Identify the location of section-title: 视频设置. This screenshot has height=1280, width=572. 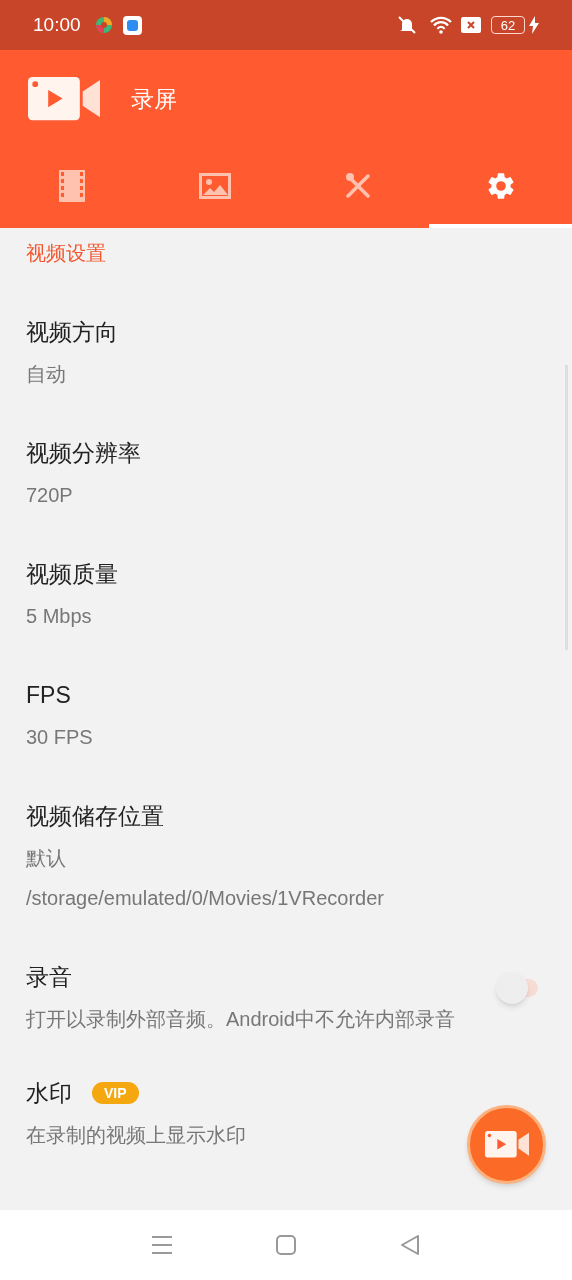
(66, 253).